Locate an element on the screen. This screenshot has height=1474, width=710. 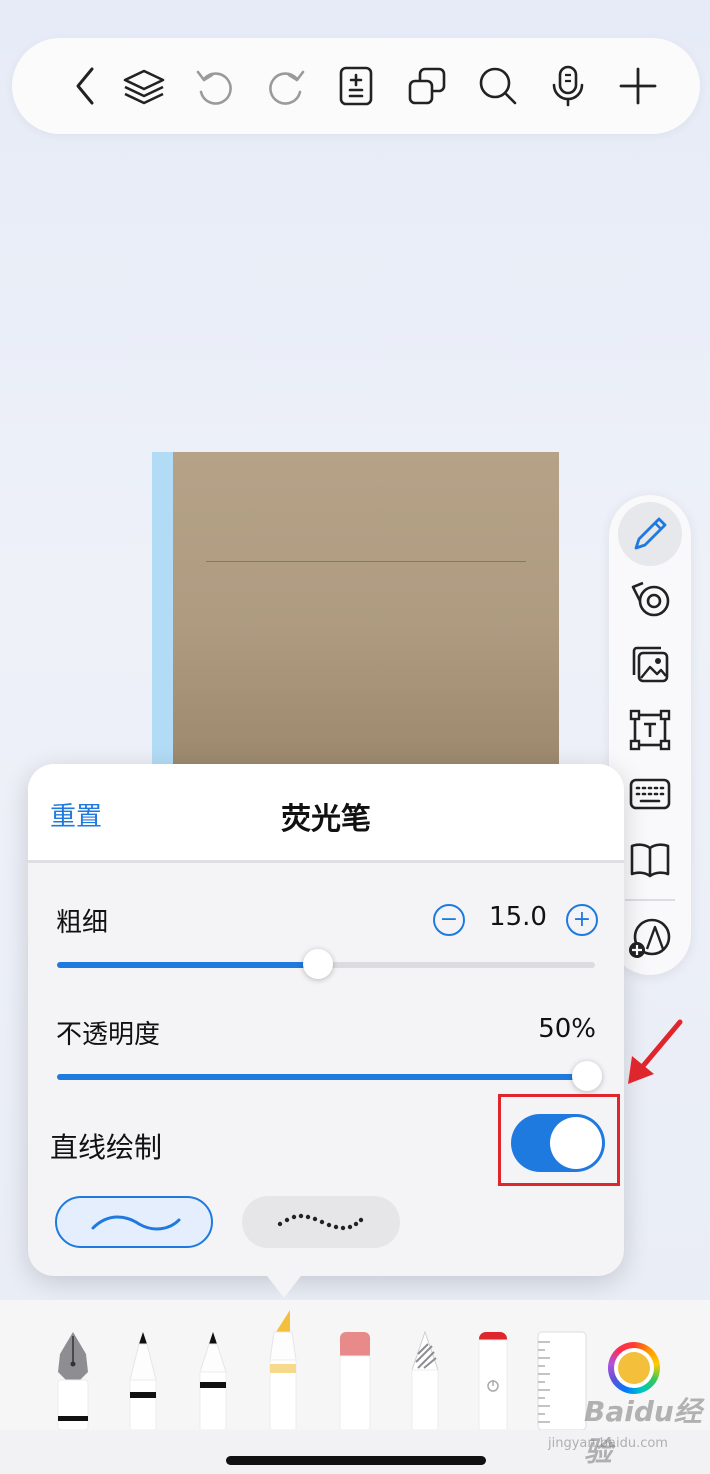
fountain-pen-tool is located at coordinates (73, 1380).